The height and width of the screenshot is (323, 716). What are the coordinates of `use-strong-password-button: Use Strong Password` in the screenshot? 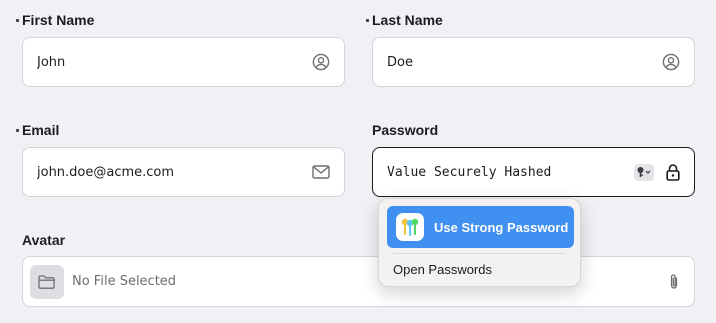 It's located at (480, 227).